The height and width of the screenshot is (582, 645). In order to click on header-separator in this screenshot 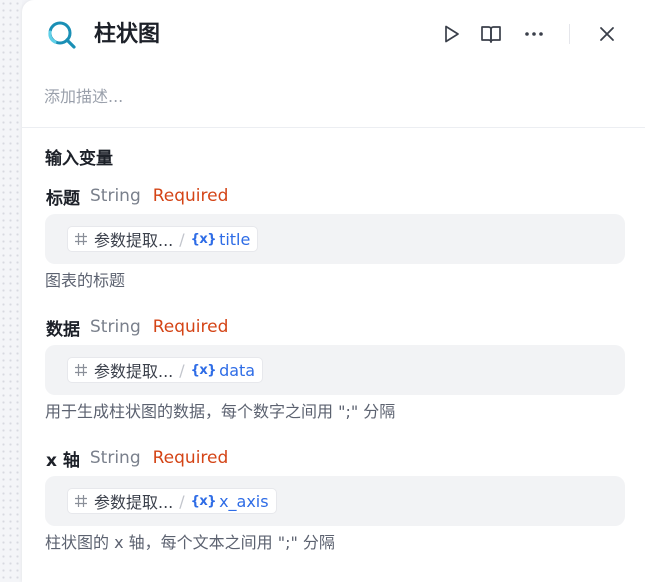, I will do `click(569, 34)`.